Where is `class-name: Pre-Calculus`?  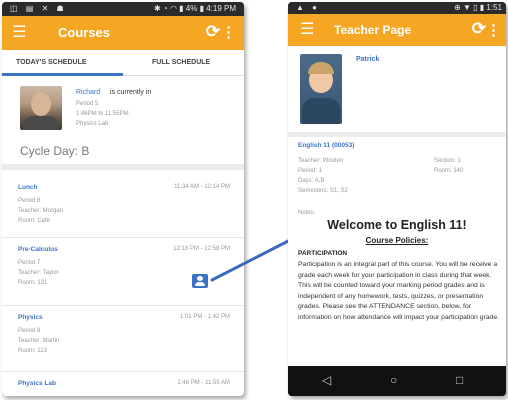 class-name: Pre-Calculus is located at coordinates (38, 249).